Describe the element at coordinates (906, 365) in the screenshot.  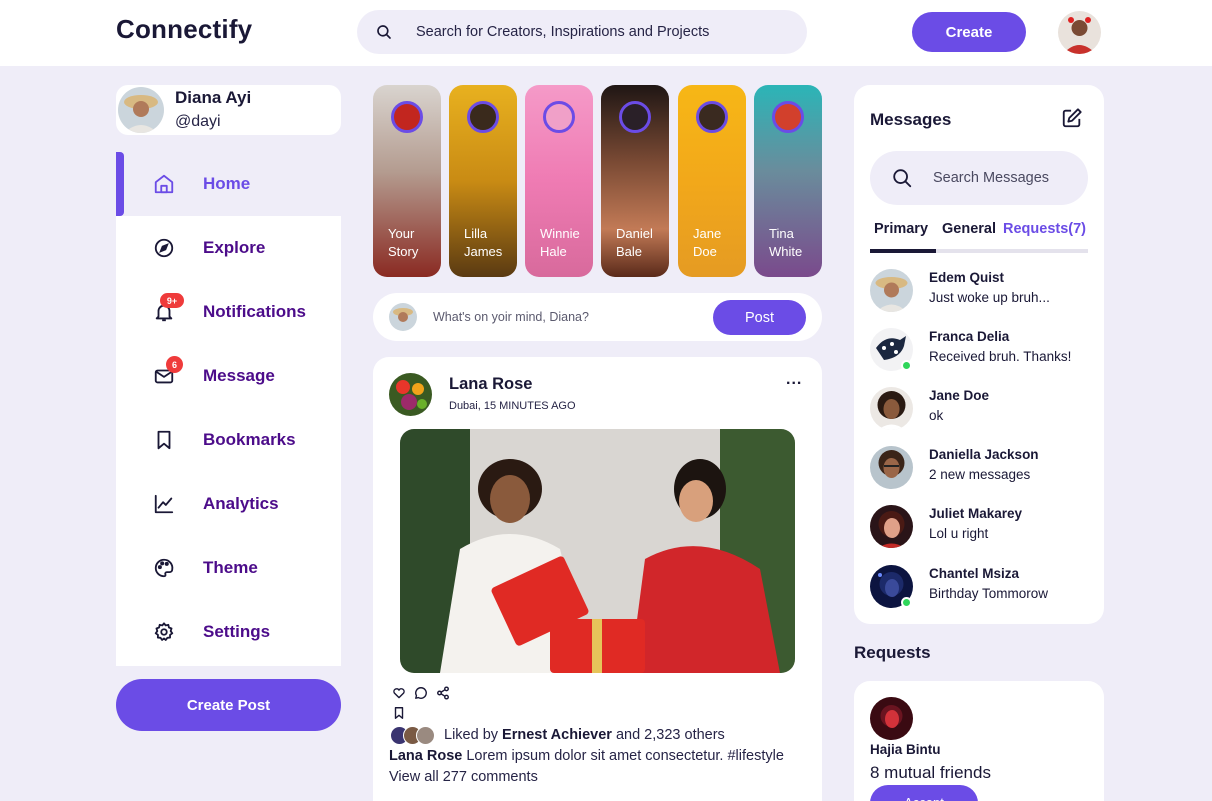
I see `online-indicator` at that location.